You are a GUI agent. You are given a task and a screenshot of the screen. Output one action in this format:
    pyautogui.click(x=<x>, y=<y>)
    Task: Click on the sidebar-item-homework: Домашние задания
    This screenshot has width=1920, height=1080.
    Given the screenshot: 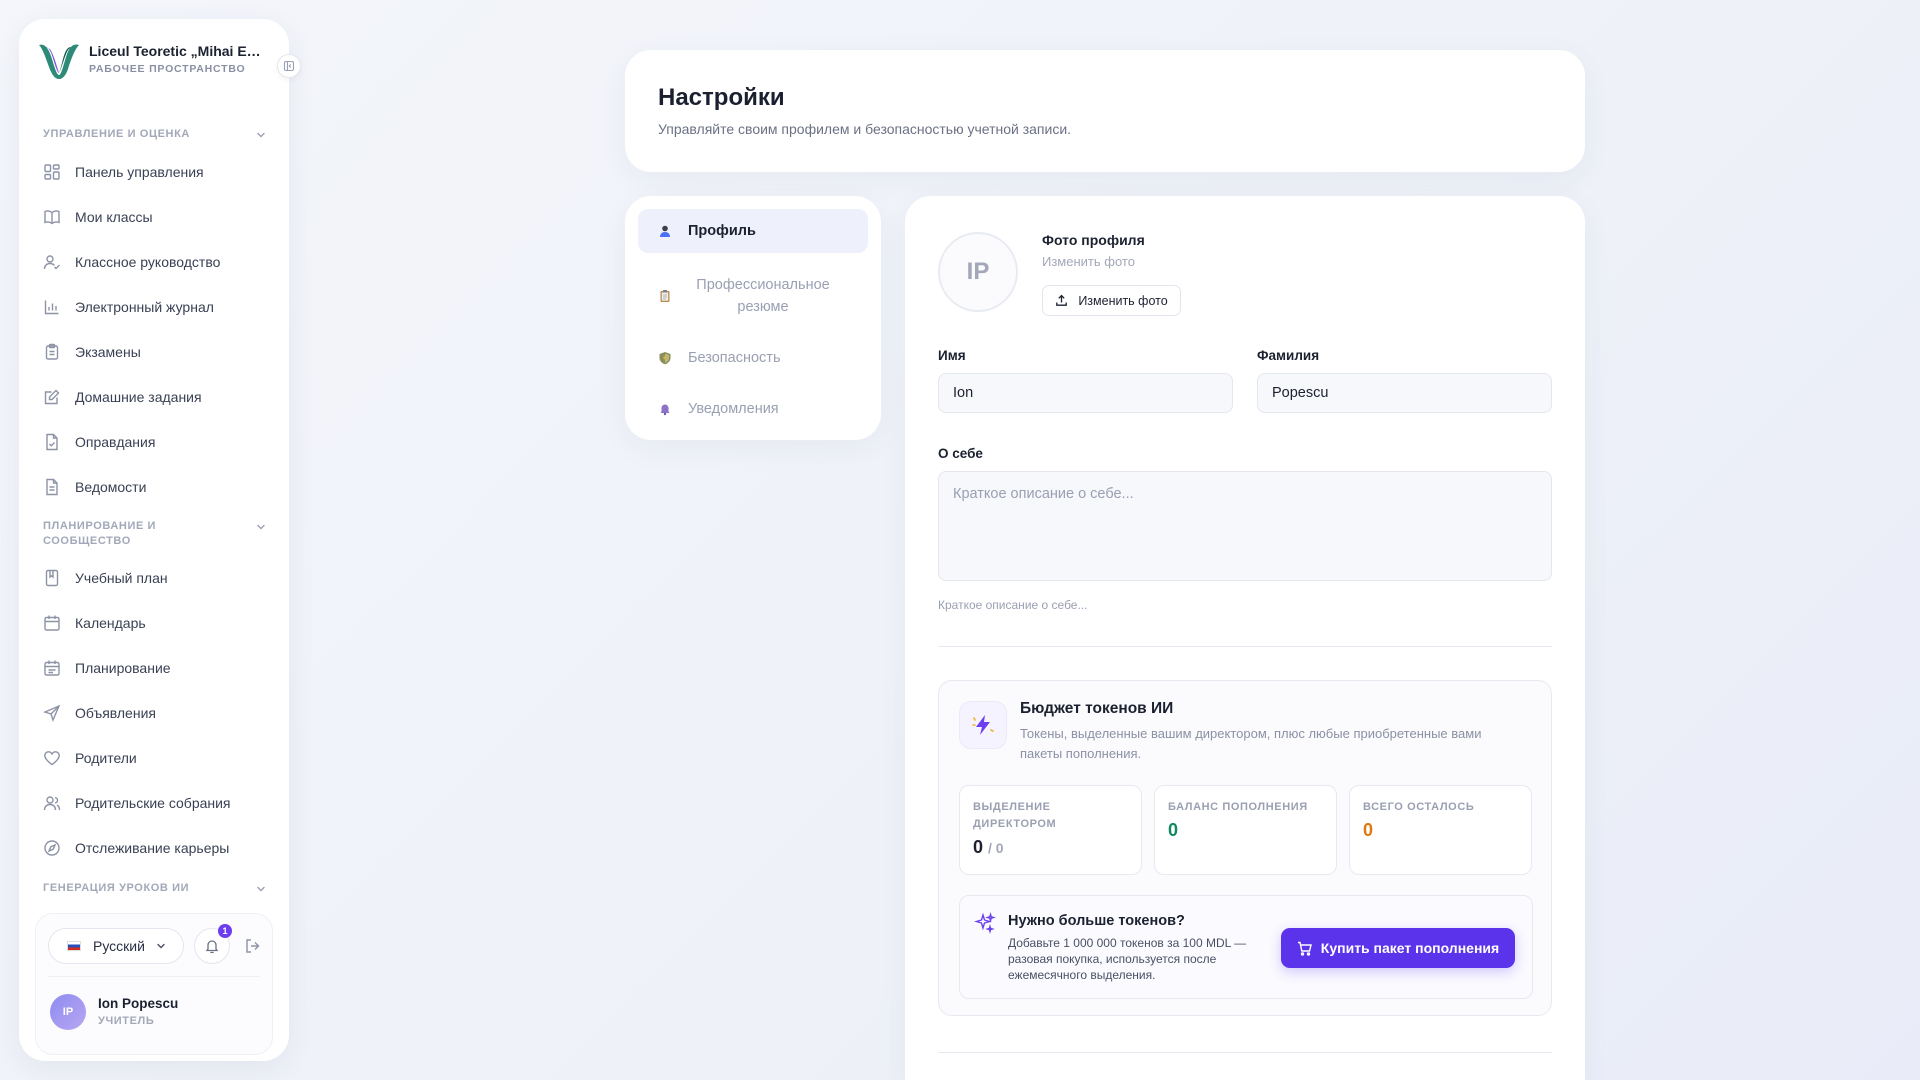 What is the action you would take?
    pyautogui.click(x=158, y=397)
    